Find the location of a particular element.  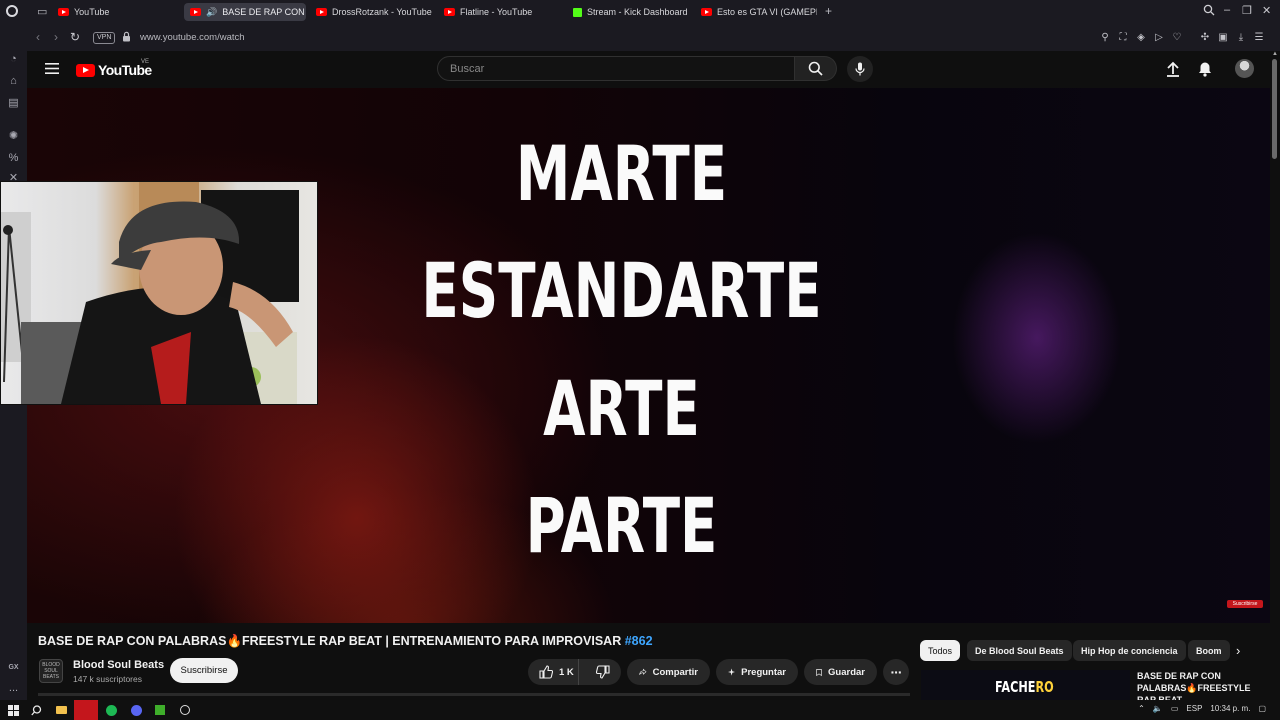

volume-icon: 🔈 is located at coordinates (1158, 708).